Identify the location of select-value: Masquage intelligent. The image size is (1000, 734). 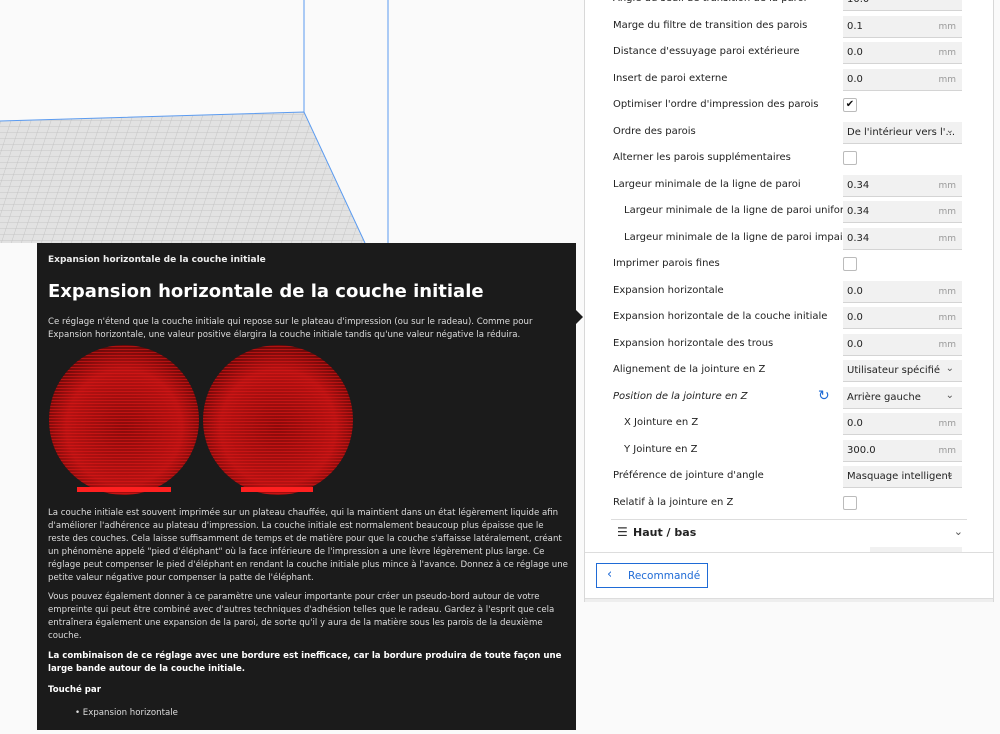
(899, 476).